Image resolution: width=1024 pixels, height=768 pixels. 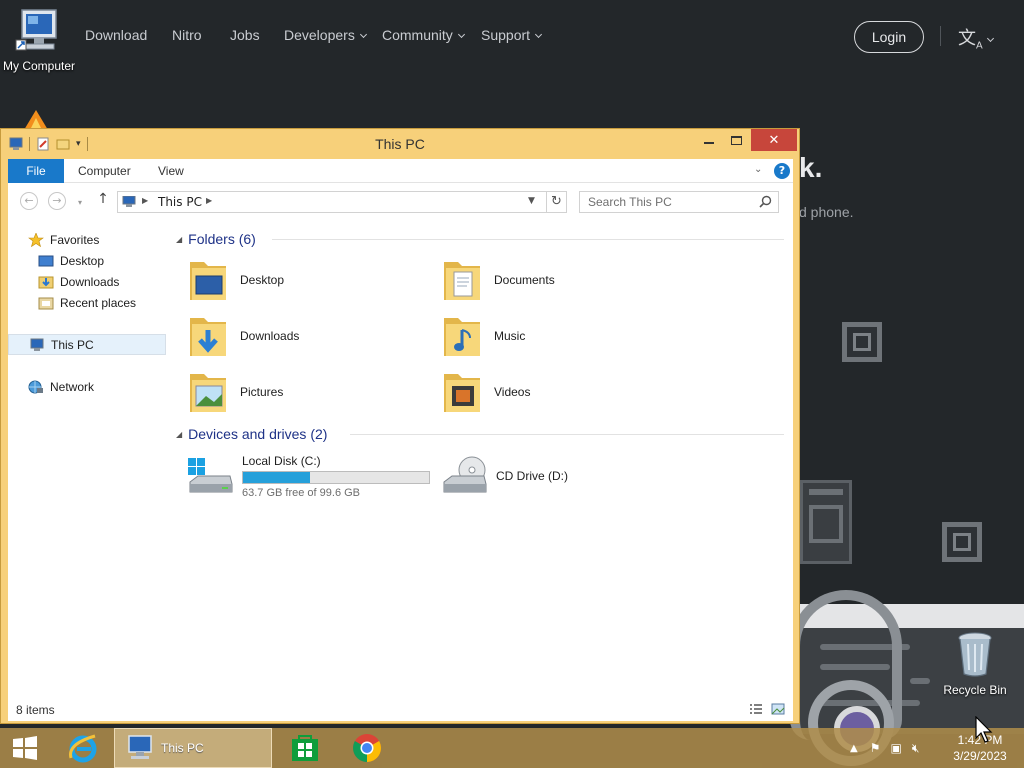 I want to click on forward-button: →, so click(x=57, y=201).